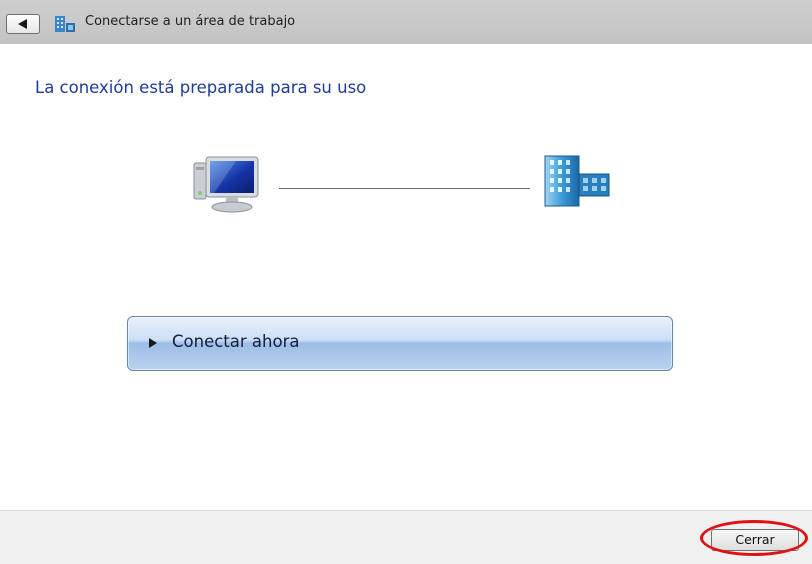 This screenshot has width=812, height=564. What do you see at coordinates (190, 21) in the screenshot?
I see `window-title: Conectarse a un área de trabajo` at bounding box center [190, 21].